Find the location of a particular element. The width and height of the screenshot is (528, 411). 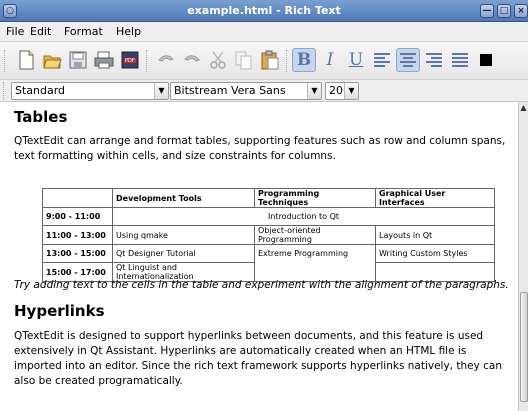

close-button: × is located at coordinates (521, 11).